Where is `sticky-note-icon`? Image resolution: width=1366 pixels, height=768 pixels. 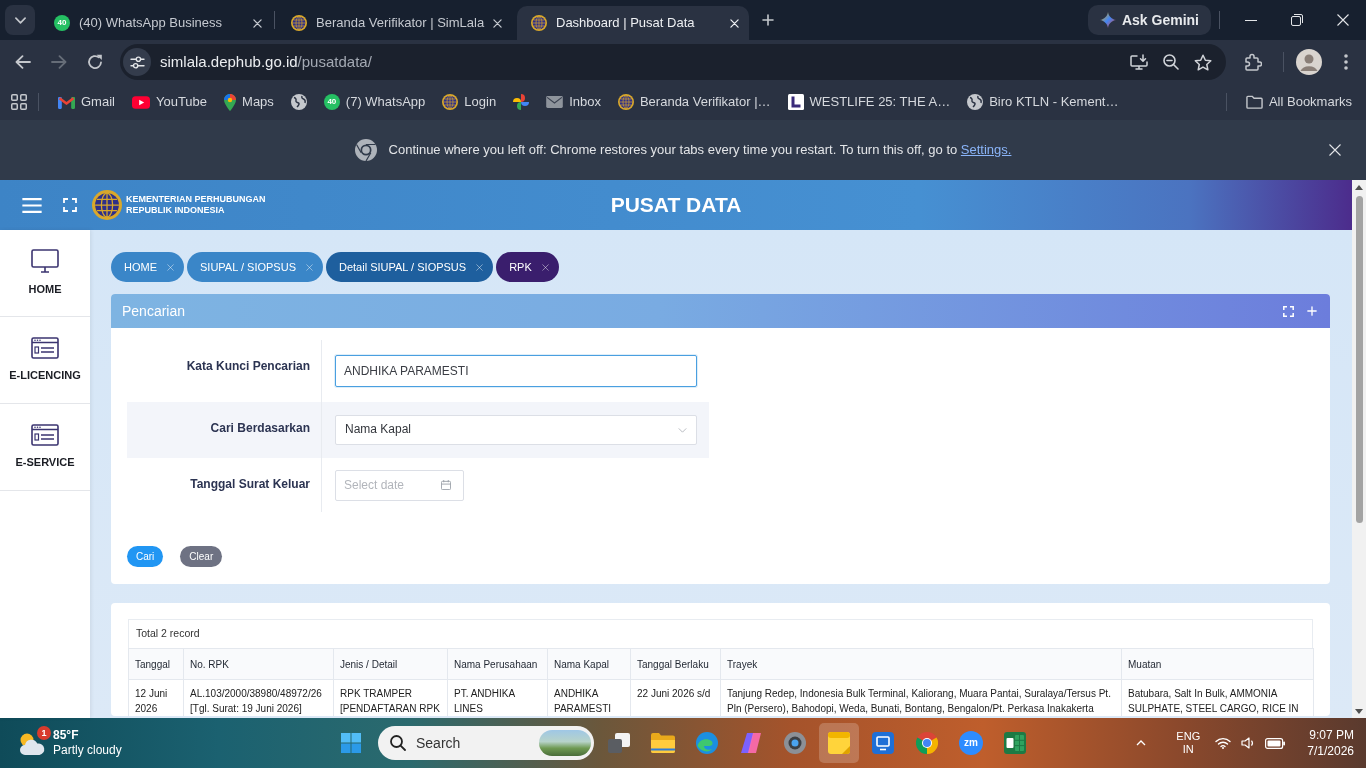 sticky-note-icon is located at coordinates (839, 743).